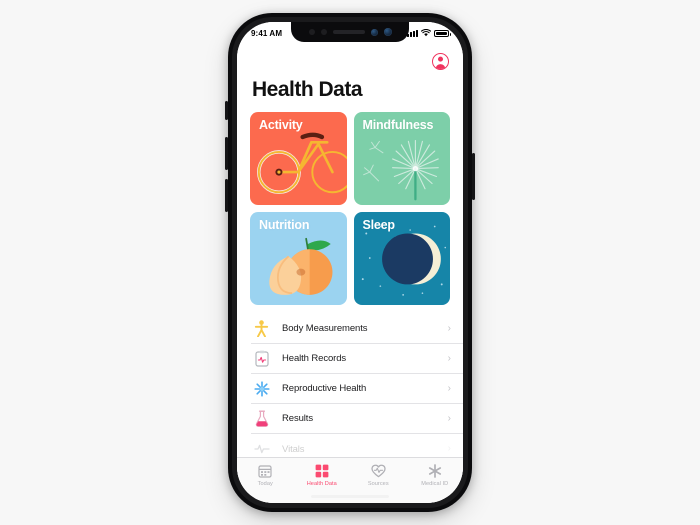 The image size is (700, 525). I want to click on front-camera-icon, so click(387, 32).